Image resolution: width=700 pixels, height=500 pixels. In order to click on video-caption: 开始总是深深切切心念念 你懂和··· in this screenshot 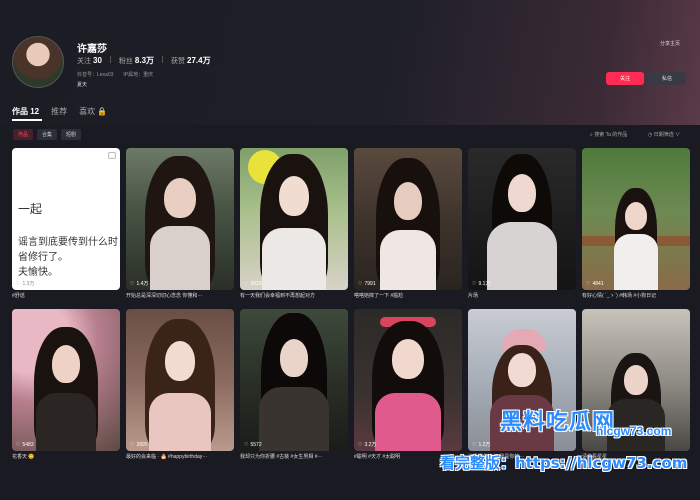, I will do `click(164, 296)`.